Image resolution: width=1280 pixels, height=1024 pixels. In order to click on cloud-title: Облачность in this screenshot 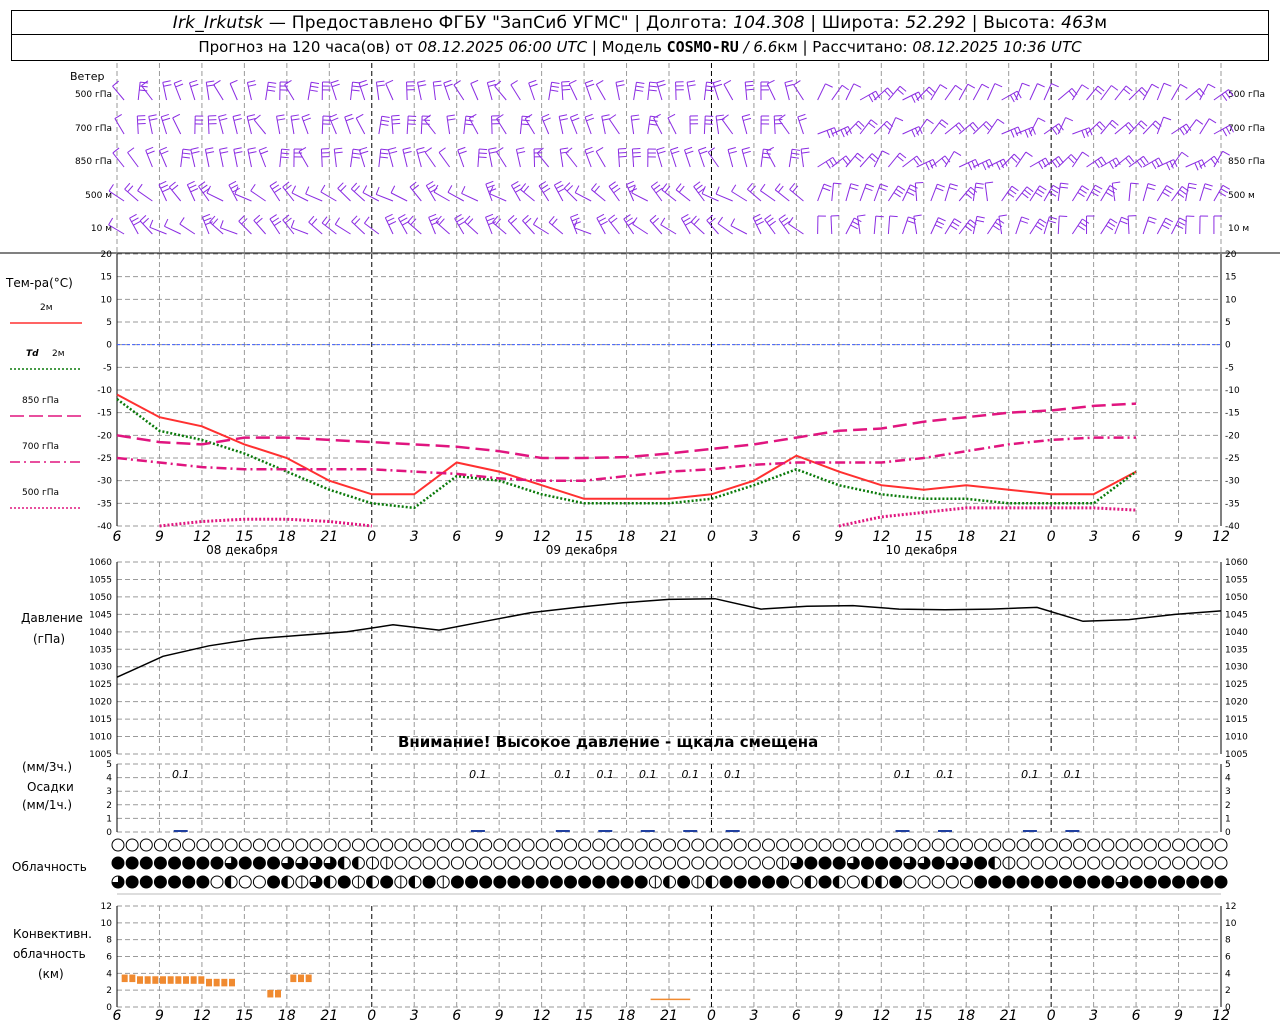, I will do `click(49, 867)`.